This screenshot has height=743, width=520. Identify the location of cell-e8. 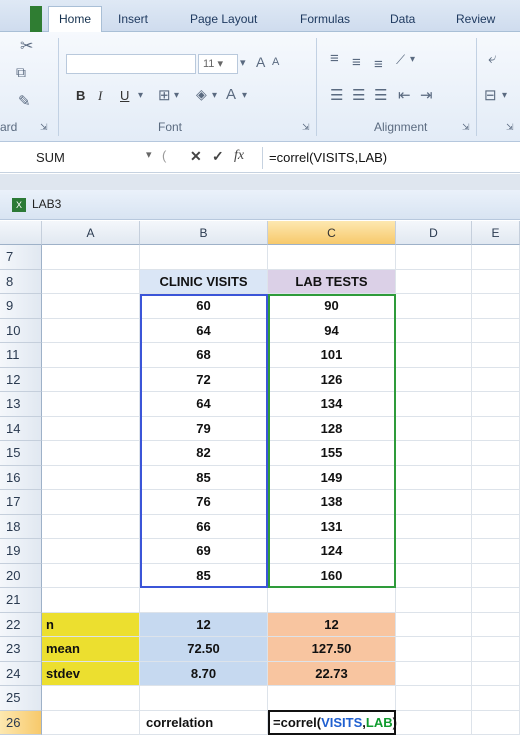
(496, 281).